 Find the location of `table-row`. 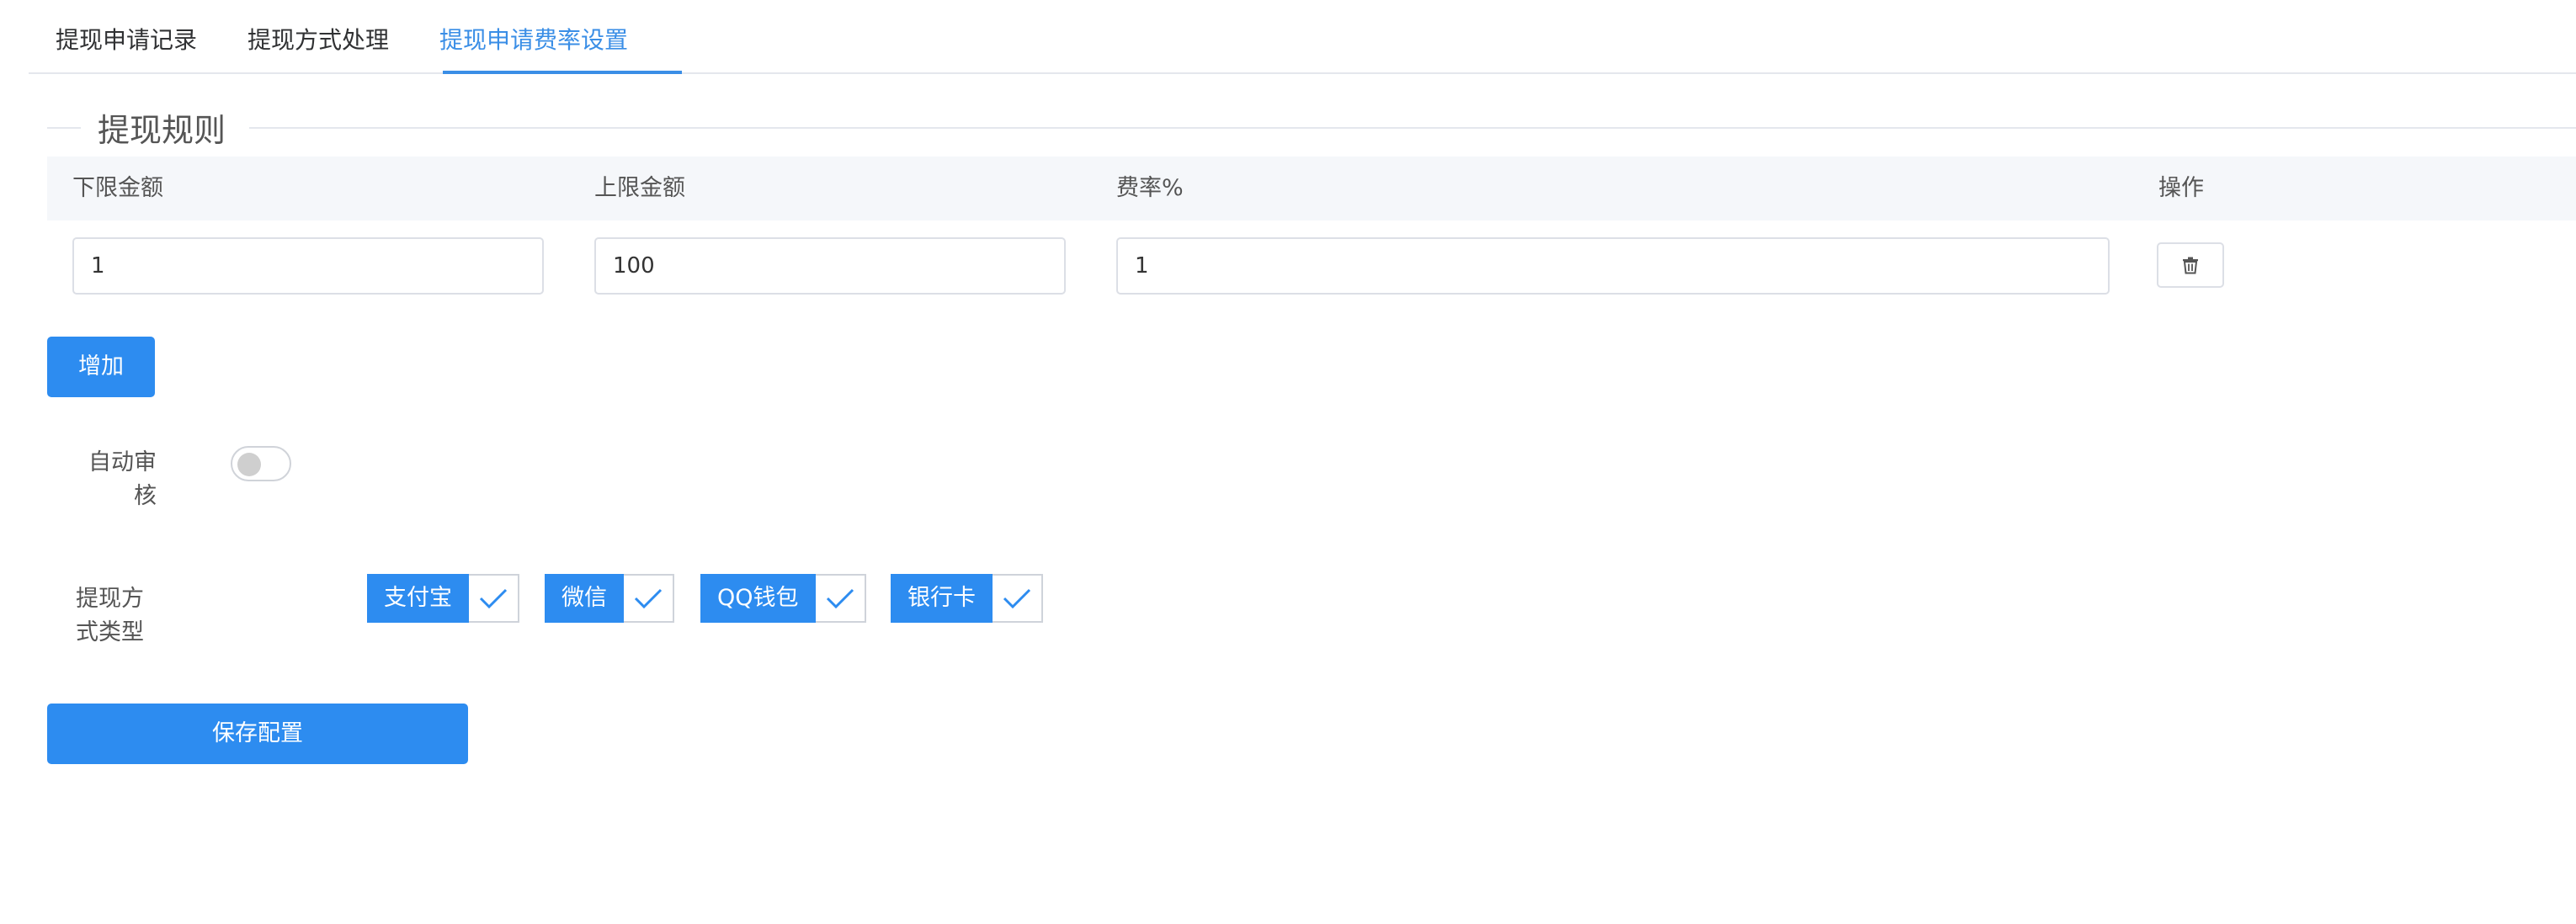

table-row is located at coordinates (1311, 266).